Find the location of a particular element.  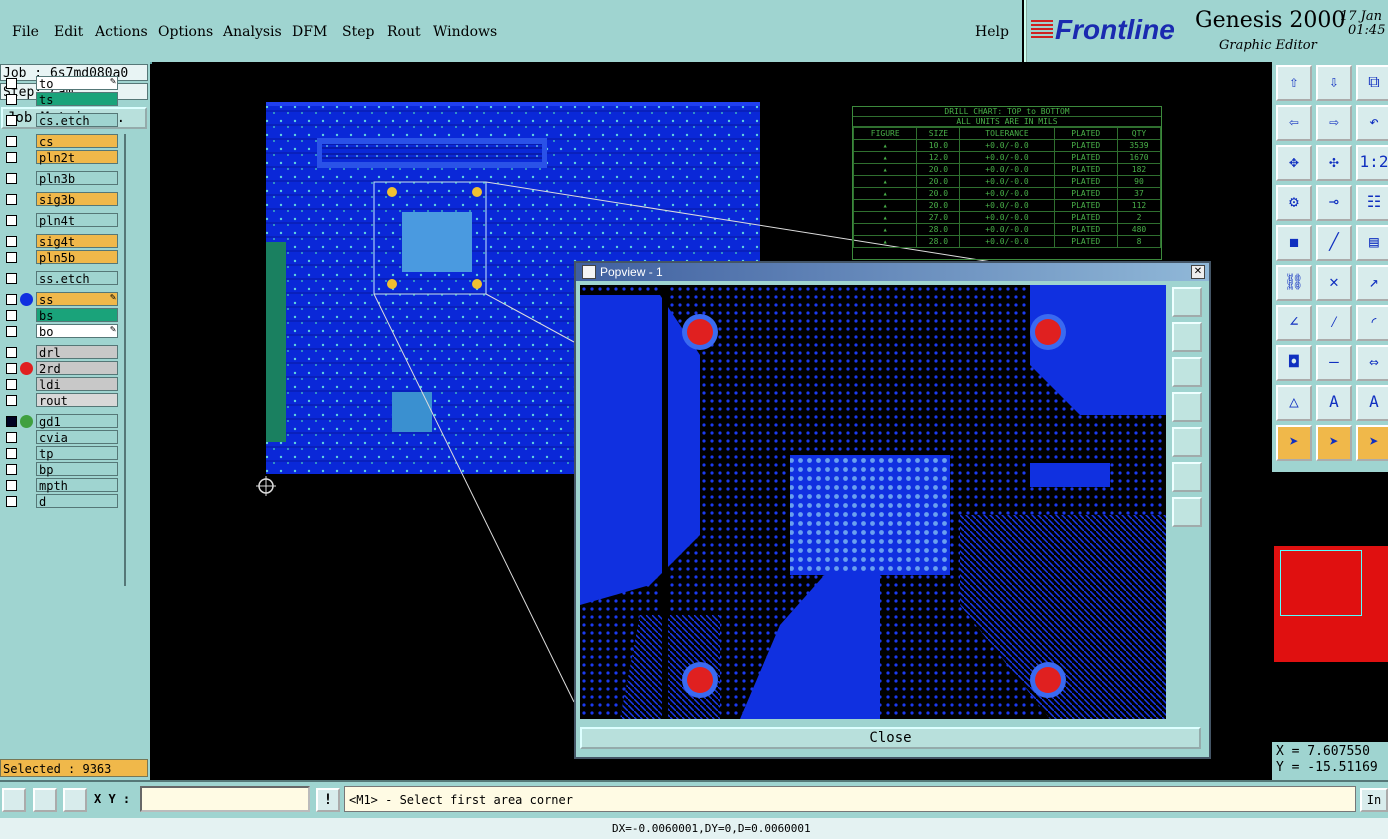

text-a2-icon: A is located at coordinates (1372, 403).